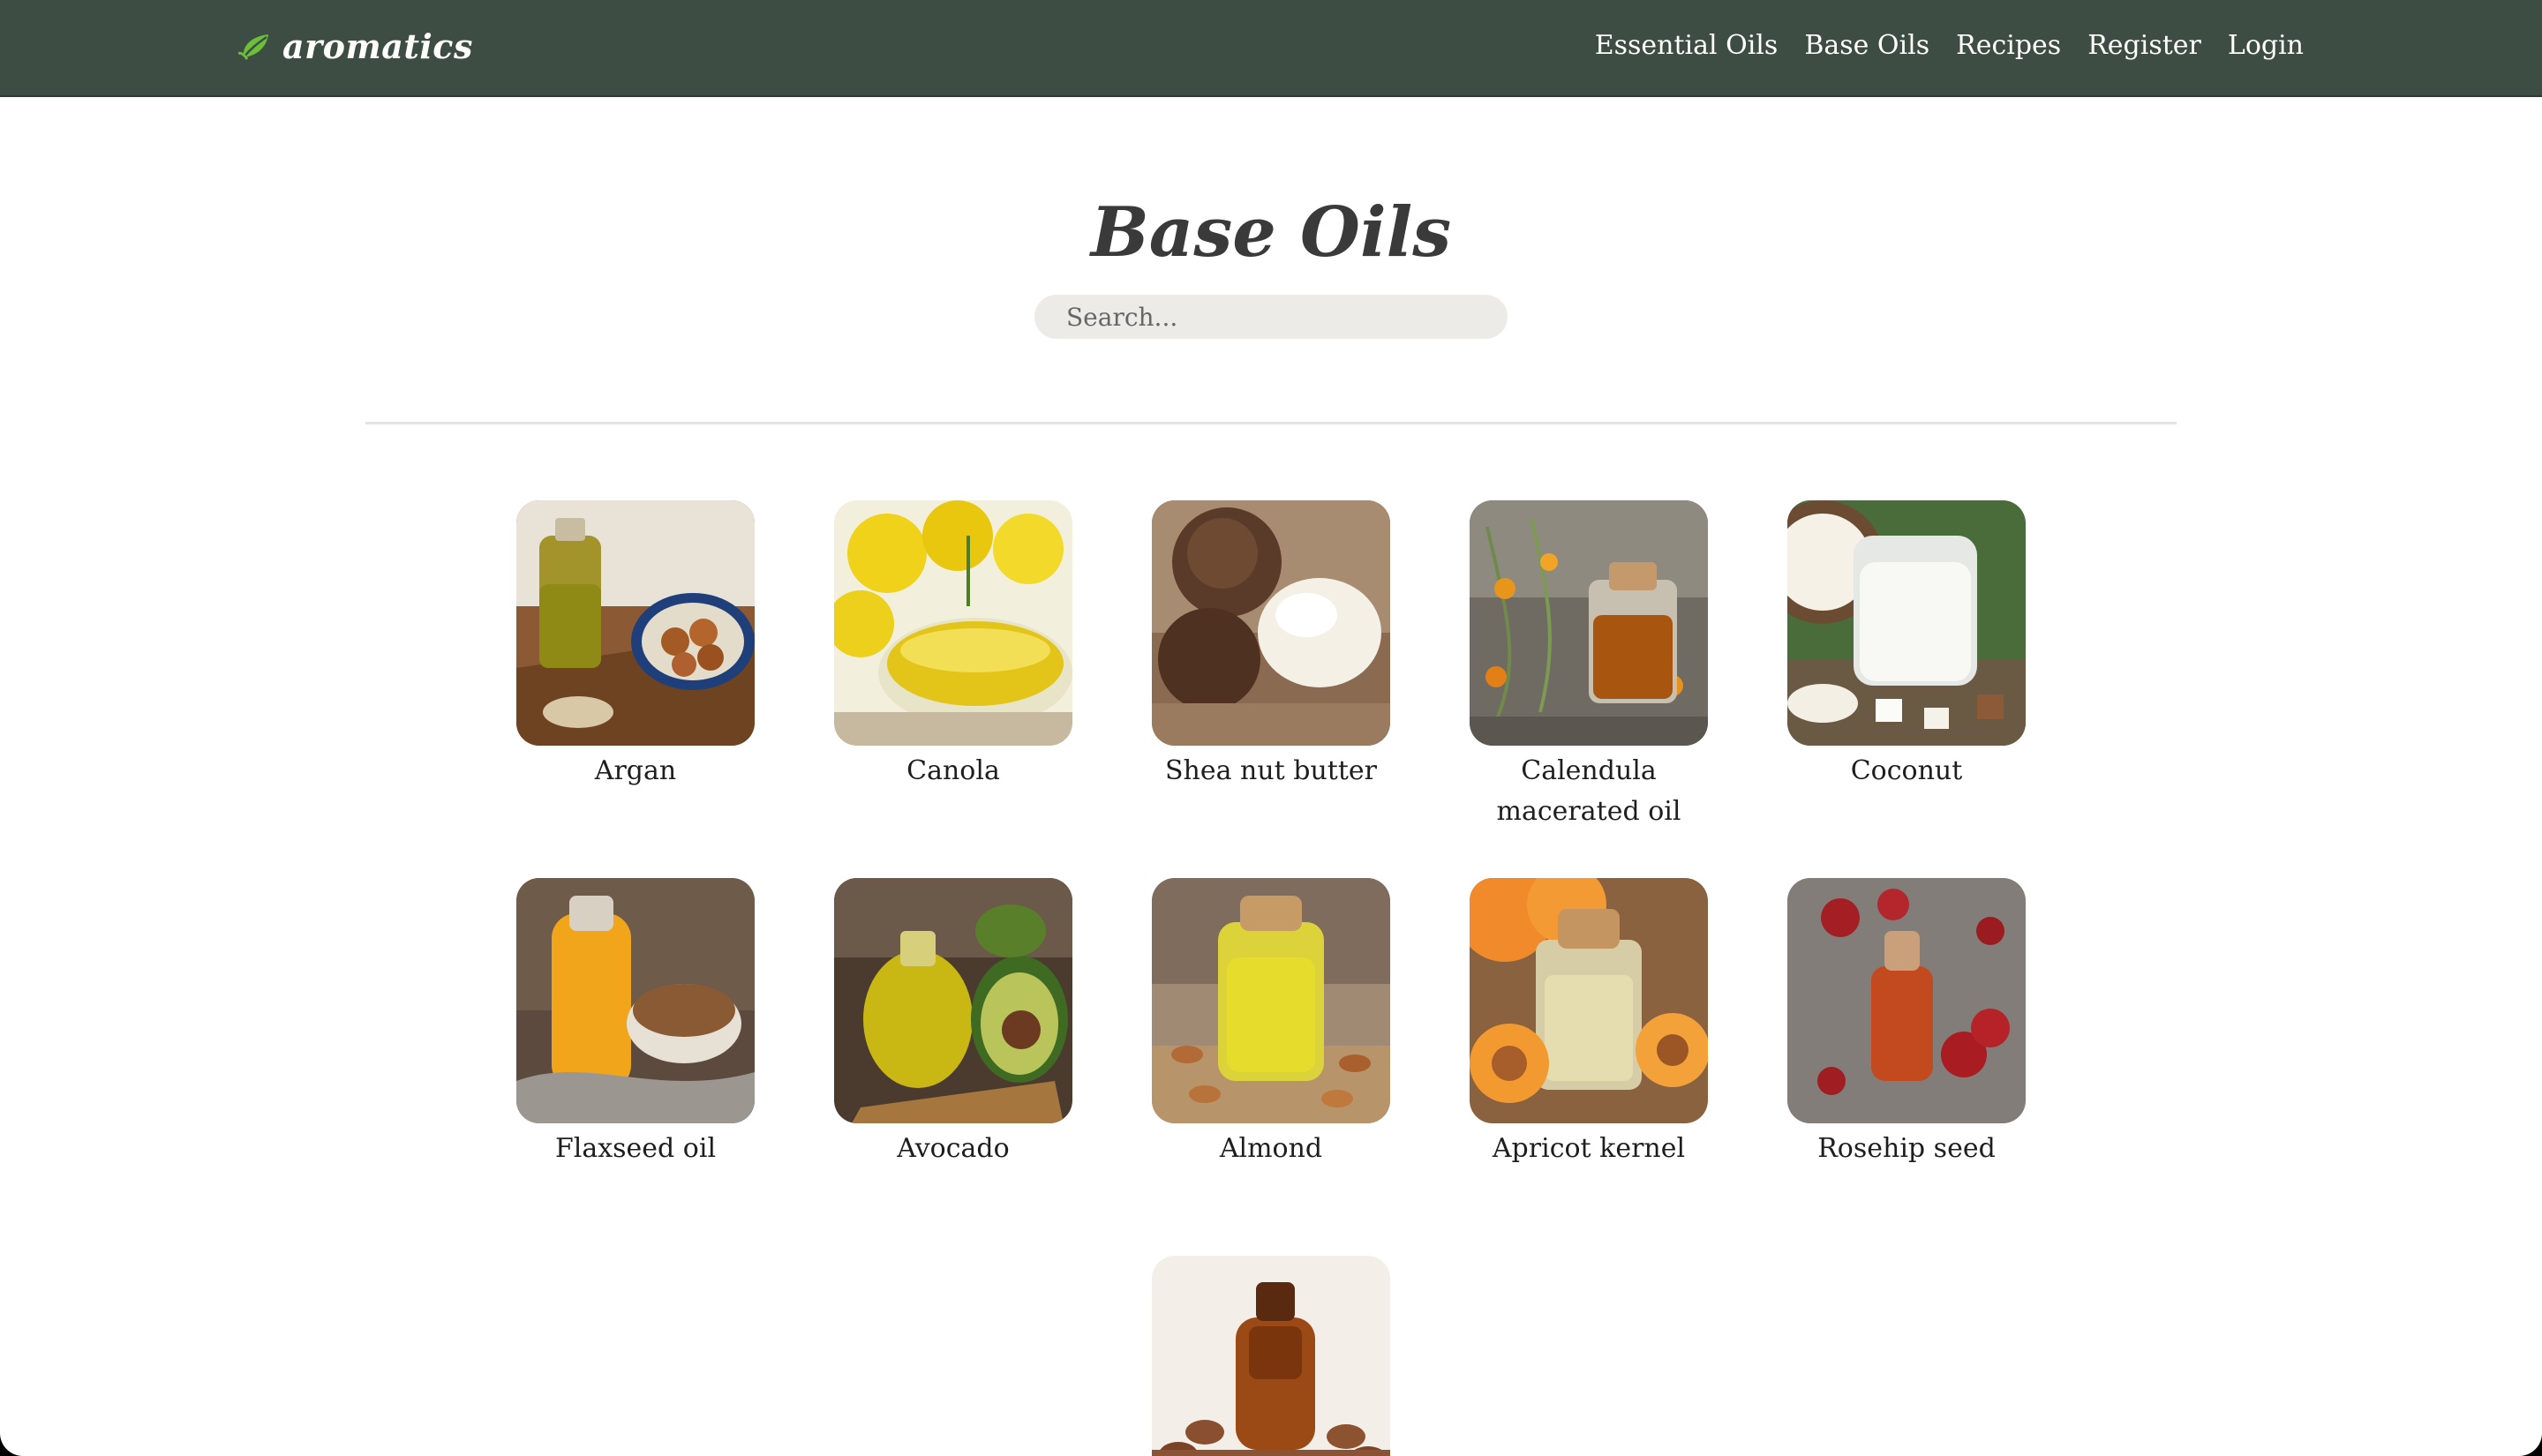 The width and height of the screenshot is (2542, 1456). Describe the element at coordinates (2144, 45) in the screenshot. I see `nav-register: Register` at that location.